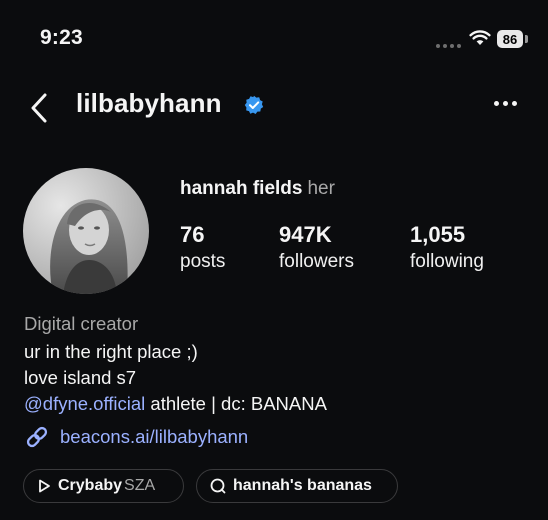 Image resolution: width=548 pixels, height=520 pixels. Describe the element at coordinates (81, 323) in the screenshot. I see `bio-category: Digital creator` at that location.